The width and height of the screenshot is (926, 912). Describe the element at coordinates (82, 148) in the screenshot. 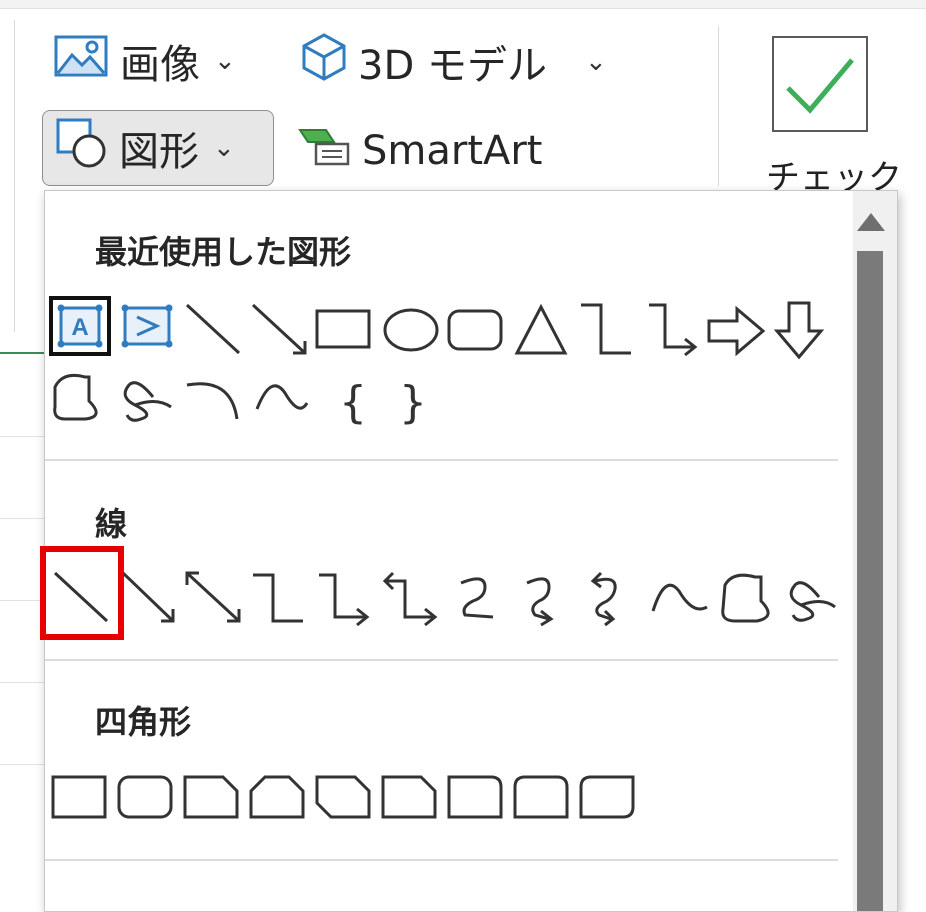

I see `shapes-icon` at that location.